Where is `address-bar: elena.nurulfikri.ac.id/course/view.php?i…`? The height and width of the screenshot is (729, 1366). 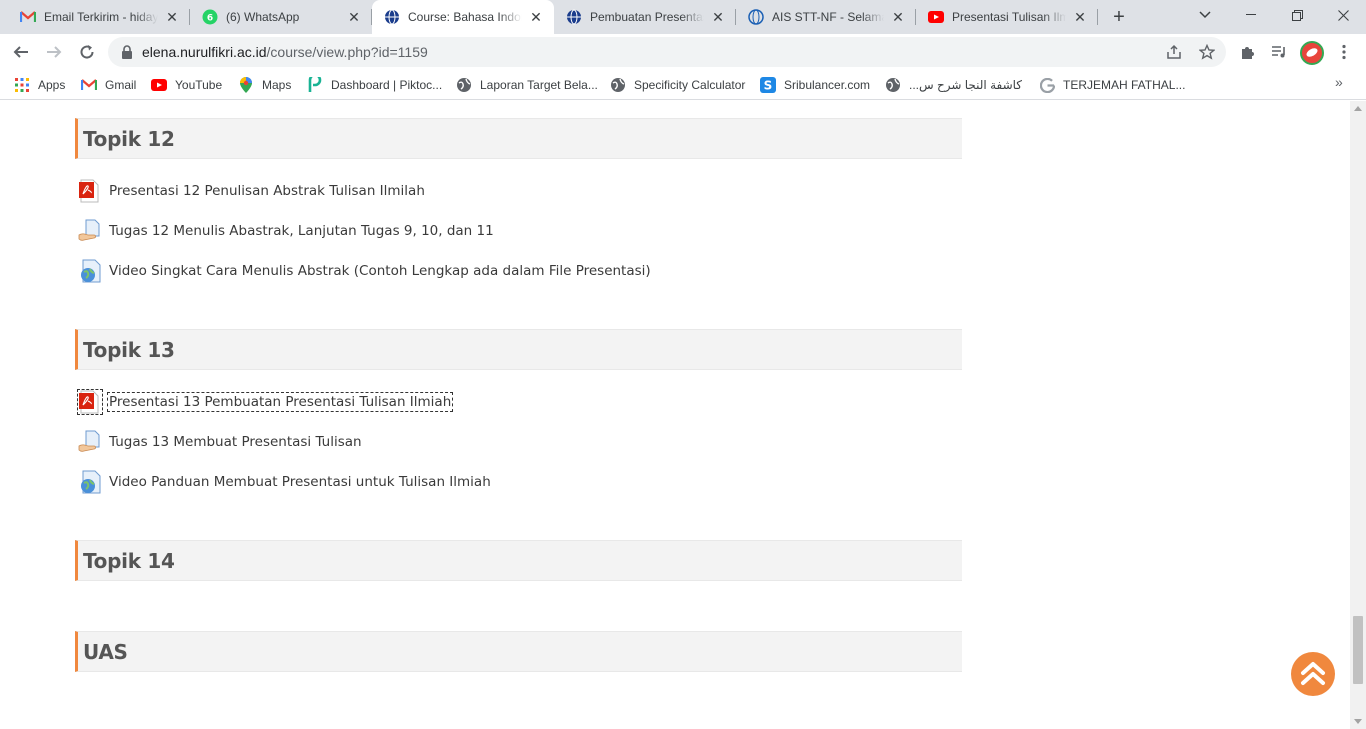
address-bar: elena.nurulfikri.ac.id/course/view.php?i… is located at coordinates (667, 52).